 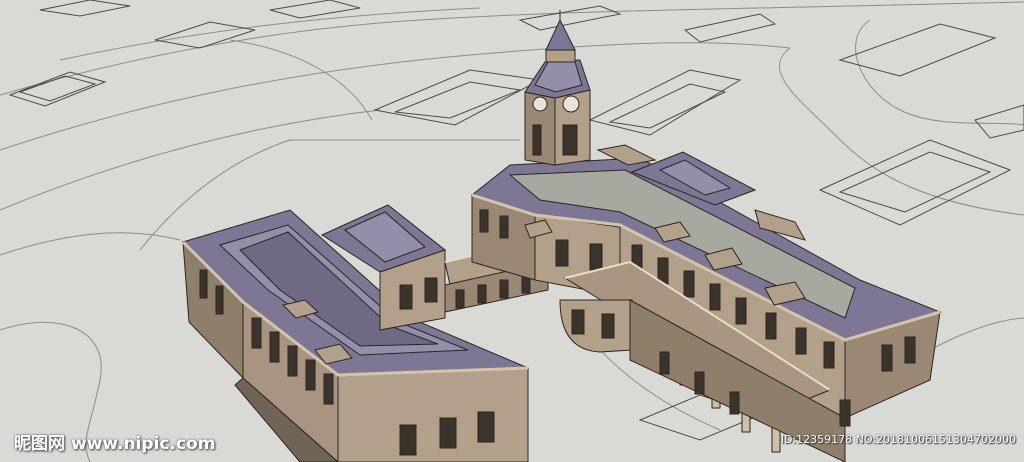 I want to click on watermark-site: www.nipic.com, so click(x=143, y=444).